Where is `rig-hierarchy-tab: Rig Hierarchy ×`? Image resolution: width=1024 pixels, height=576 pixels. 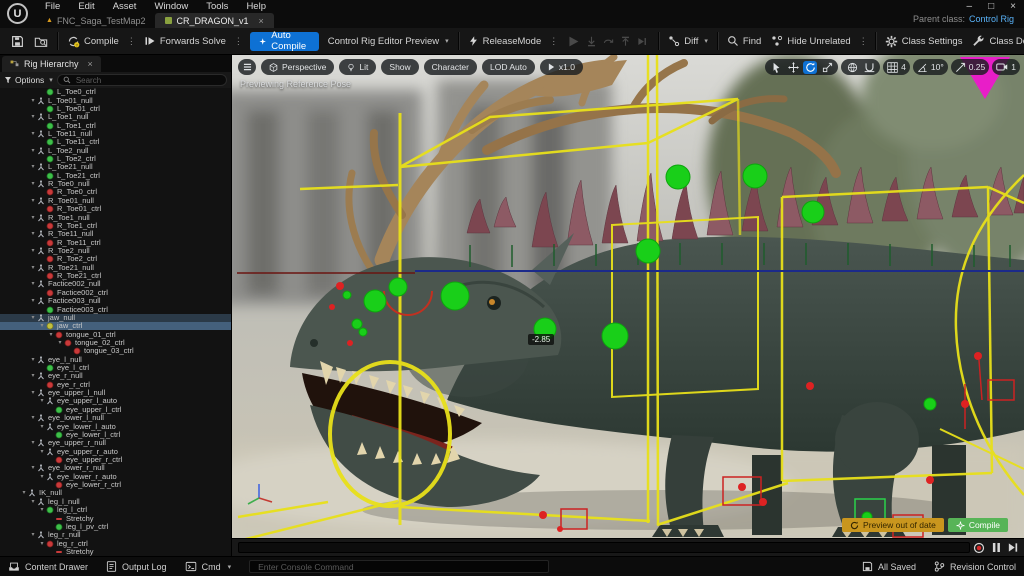 rig-hierarchy-tab: Rig Hierarchy × is located at coordinates (51, 64).